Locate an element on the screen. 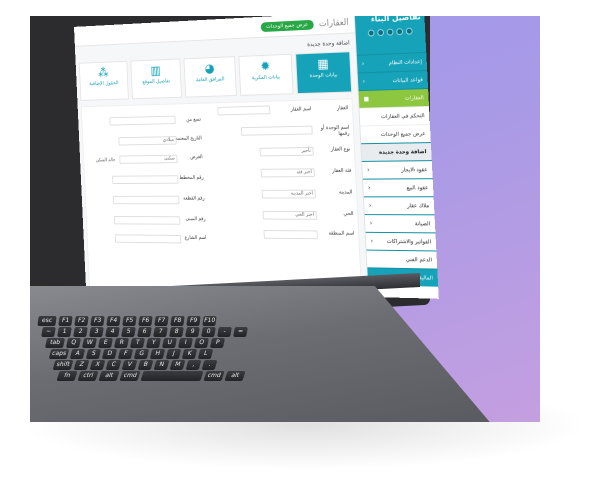 The image size is (599, 496). area-name-input is located at coordinates (291, 234).